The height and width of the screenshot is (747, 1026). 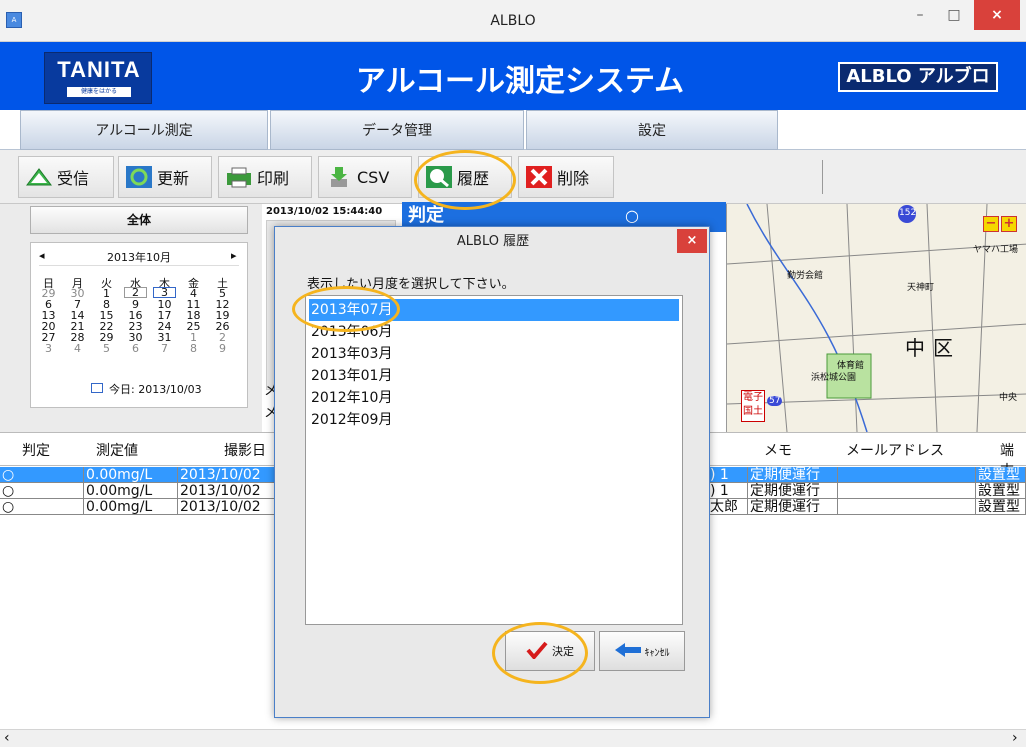 What do you see at coordinates (173, 178) in the screenshot?
I see `refresh-label: 更新` at bounding box center [173, 178].